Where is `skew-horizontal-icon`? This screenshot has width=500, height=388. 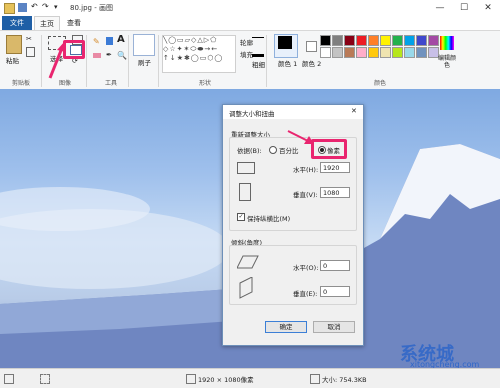 skew-horizontal-icon is located at coordinates (248, 262).